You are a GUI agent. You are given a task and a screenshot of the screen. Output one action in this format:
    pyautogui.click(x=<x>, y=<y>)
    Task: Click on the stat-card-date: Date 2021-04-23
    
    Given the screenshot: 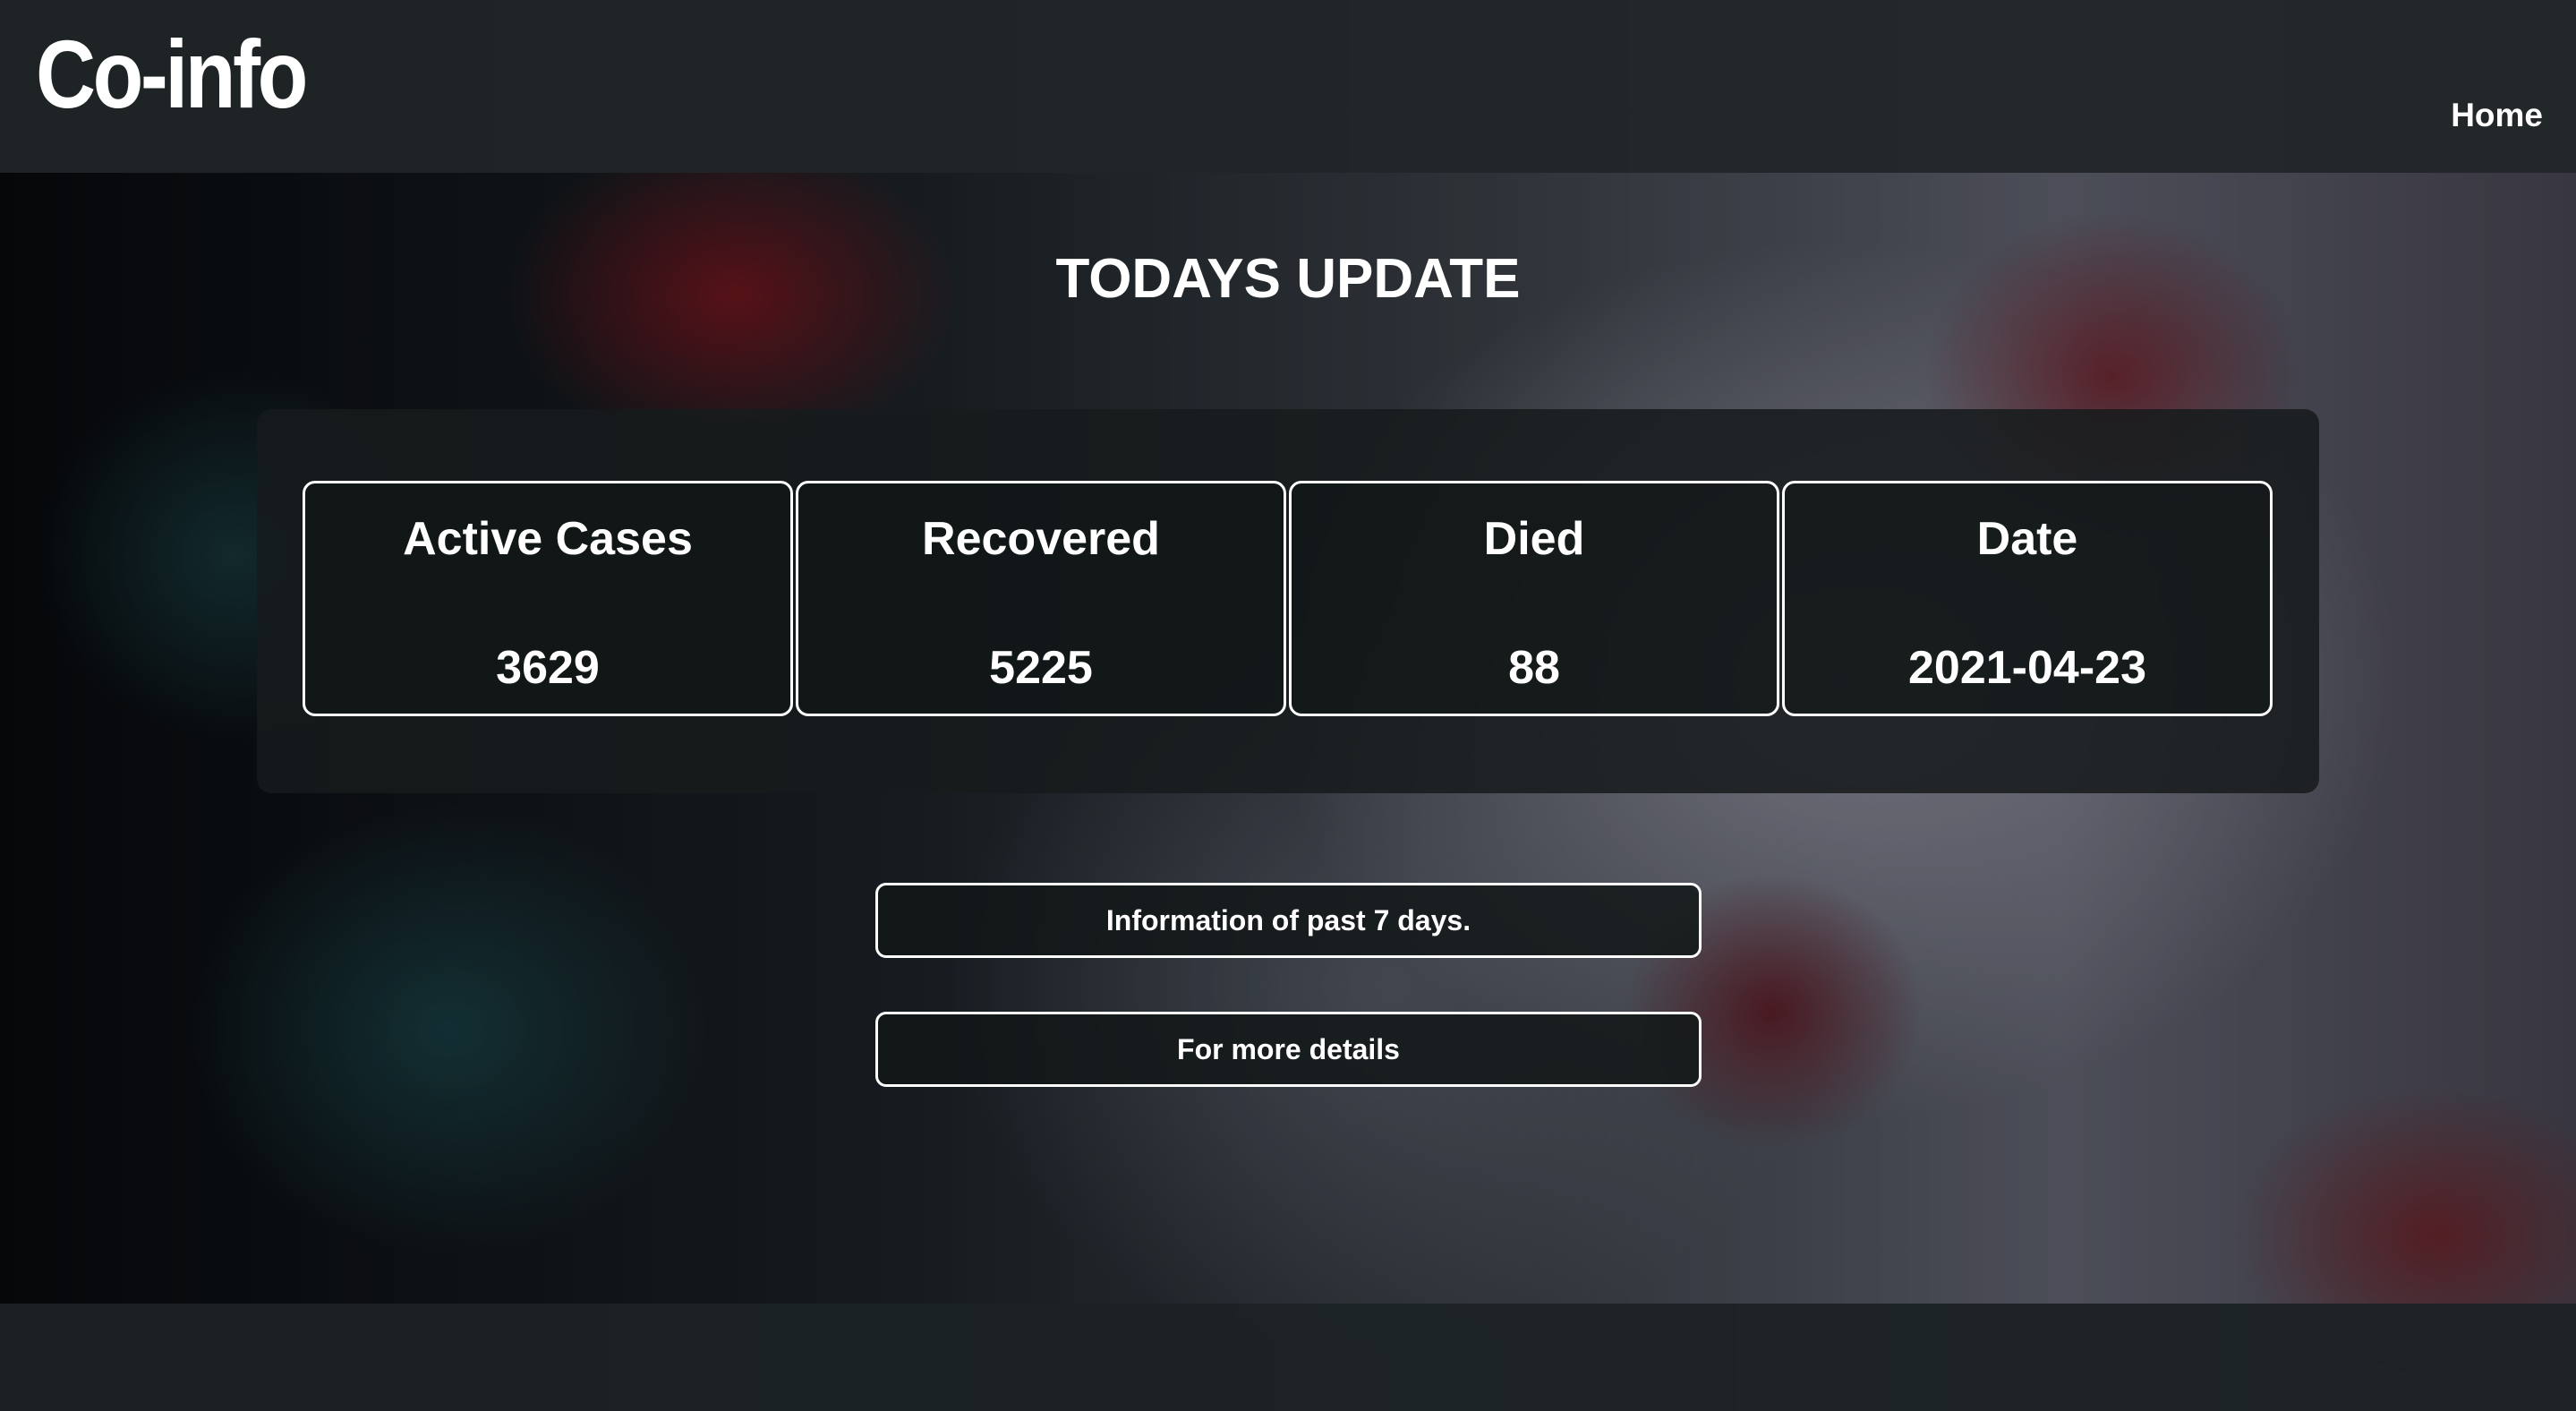 What is the action you would take?
    pyautogui.click(x=2027, y=598)
    